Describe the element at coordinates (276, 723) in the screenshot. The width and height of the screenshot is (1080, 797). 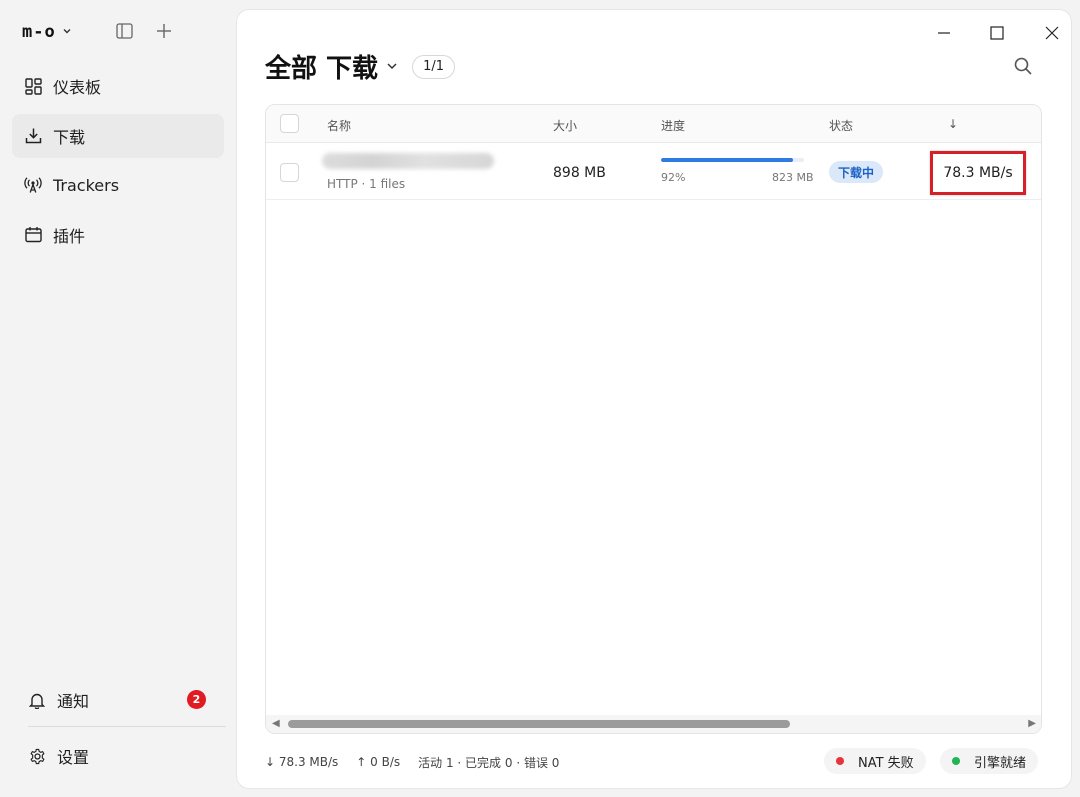
I see `scroll-left-arrow-icon: ◀` at that location.